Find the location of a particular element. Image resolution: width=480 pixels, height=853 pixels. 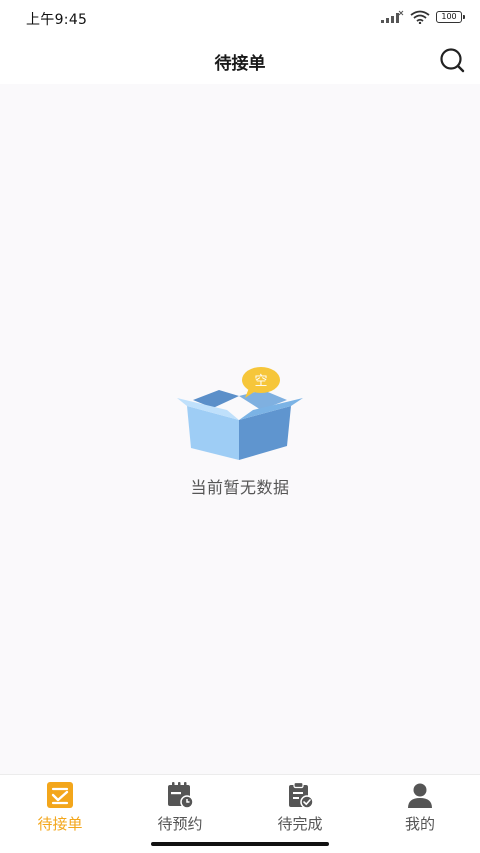

tab-mine: 我的 is located at coordinates (420, 808).